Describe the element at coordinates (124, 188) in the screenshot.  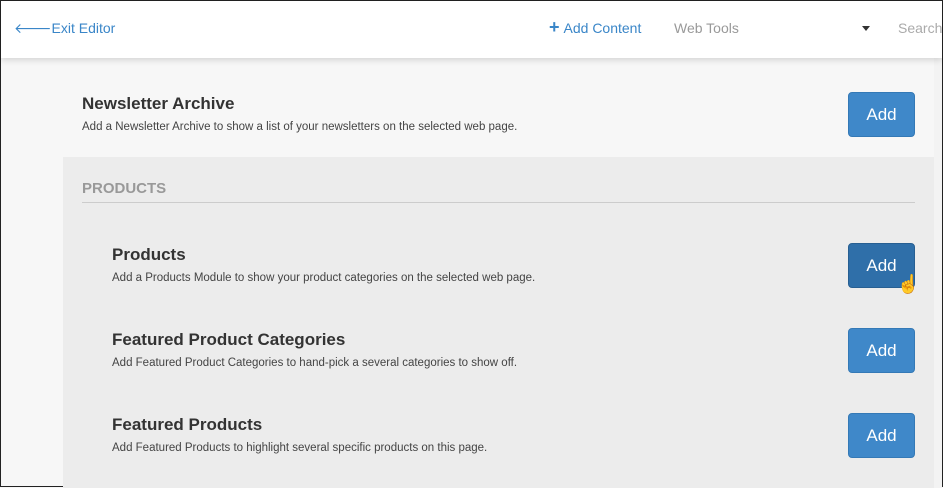
I see `section-heading: PRODUCTS` at that location.